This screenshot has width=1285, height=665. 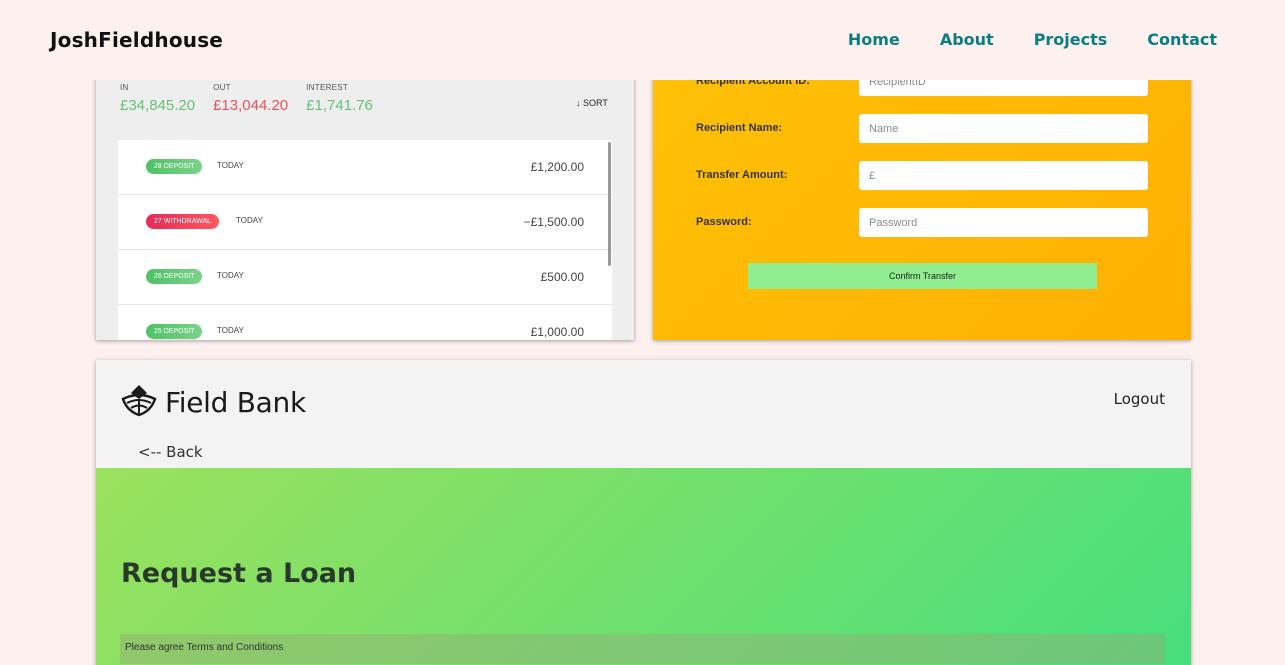 I want to click on password-label: Password:, so click(x=724, y=222).